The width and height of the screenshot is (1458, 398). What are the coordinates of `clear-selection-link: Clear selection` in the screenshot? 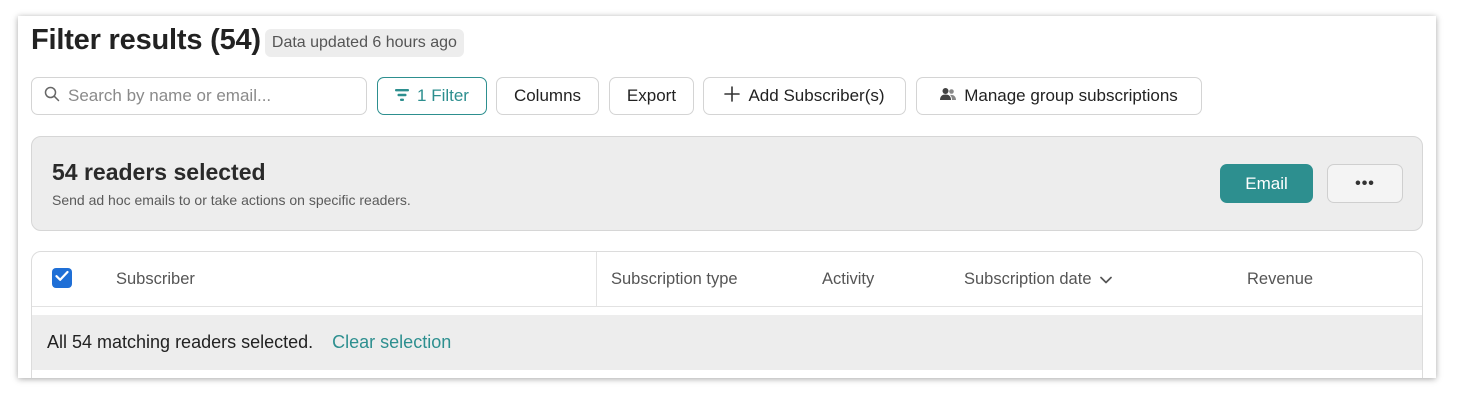 It's located at (391, 342).